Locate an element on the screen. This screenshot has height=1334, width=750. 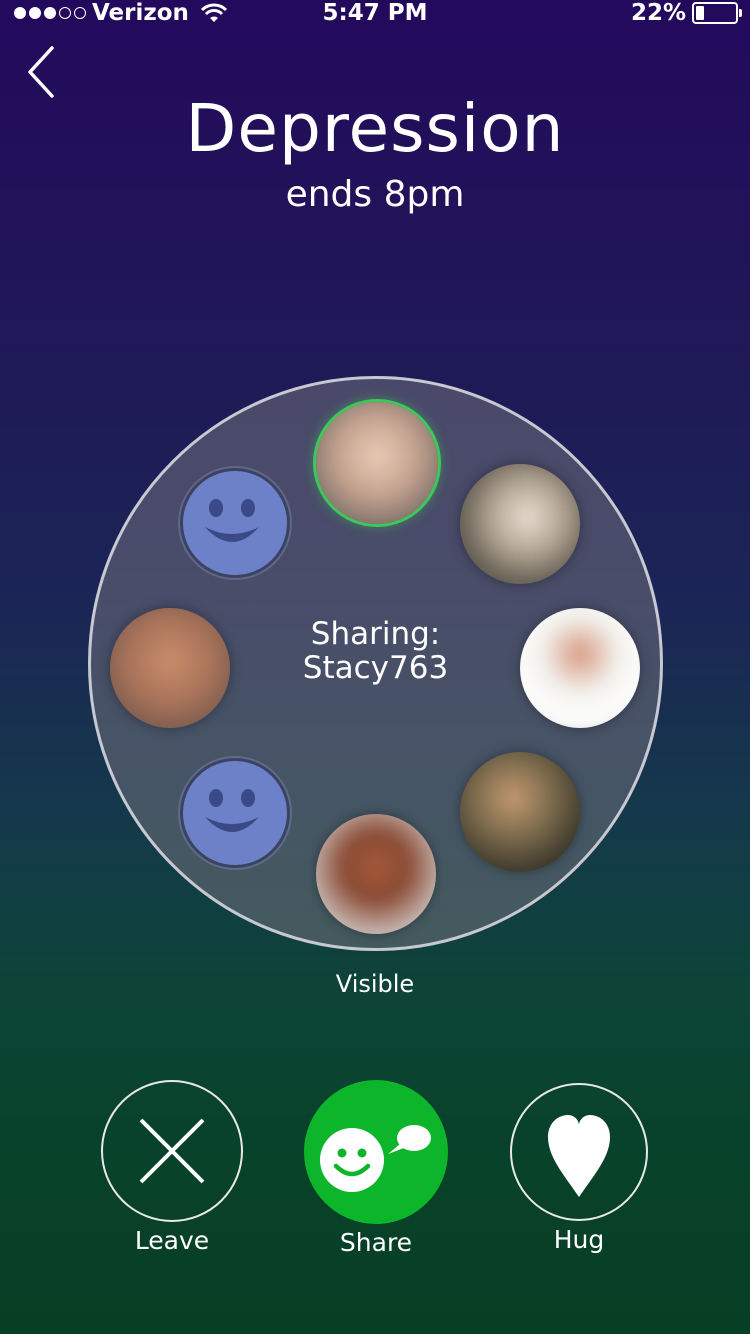
share-label: Share is located at coordinates (376, 1242).